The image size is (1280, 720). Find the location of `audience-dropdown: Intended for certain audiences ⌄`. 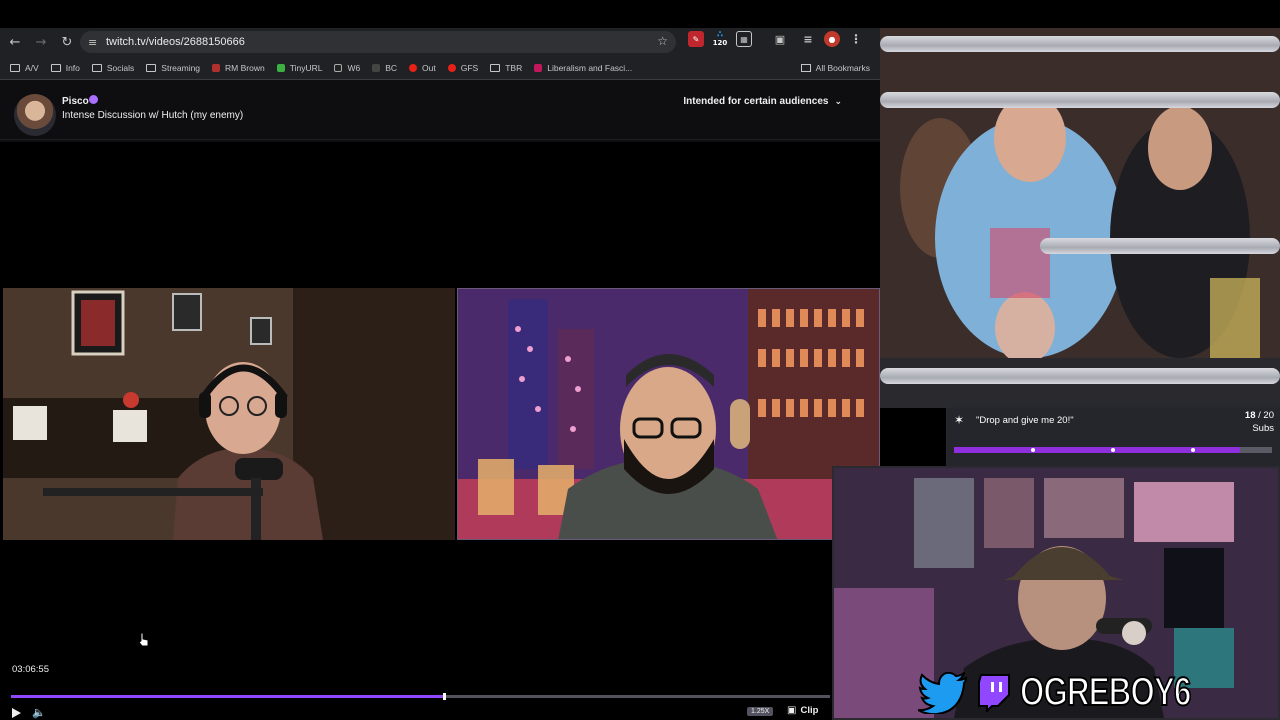

audience-dropdown: Intended for certain audiences ⌄ is located at coordinates (762, 101).